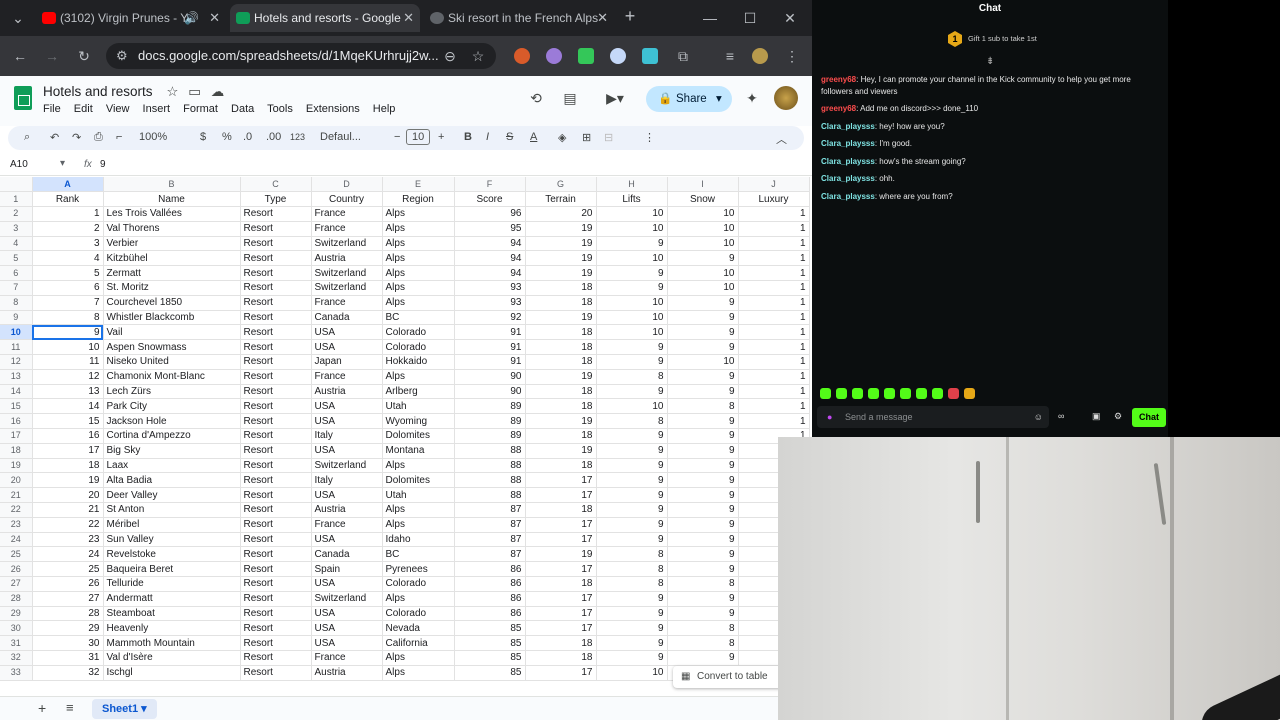 This screenshot has height=720, width=1280. What do you see at coordinates (570, 98) in the screenshot?
I see `comments-icon: ▤` at bounding box center [570, 98].